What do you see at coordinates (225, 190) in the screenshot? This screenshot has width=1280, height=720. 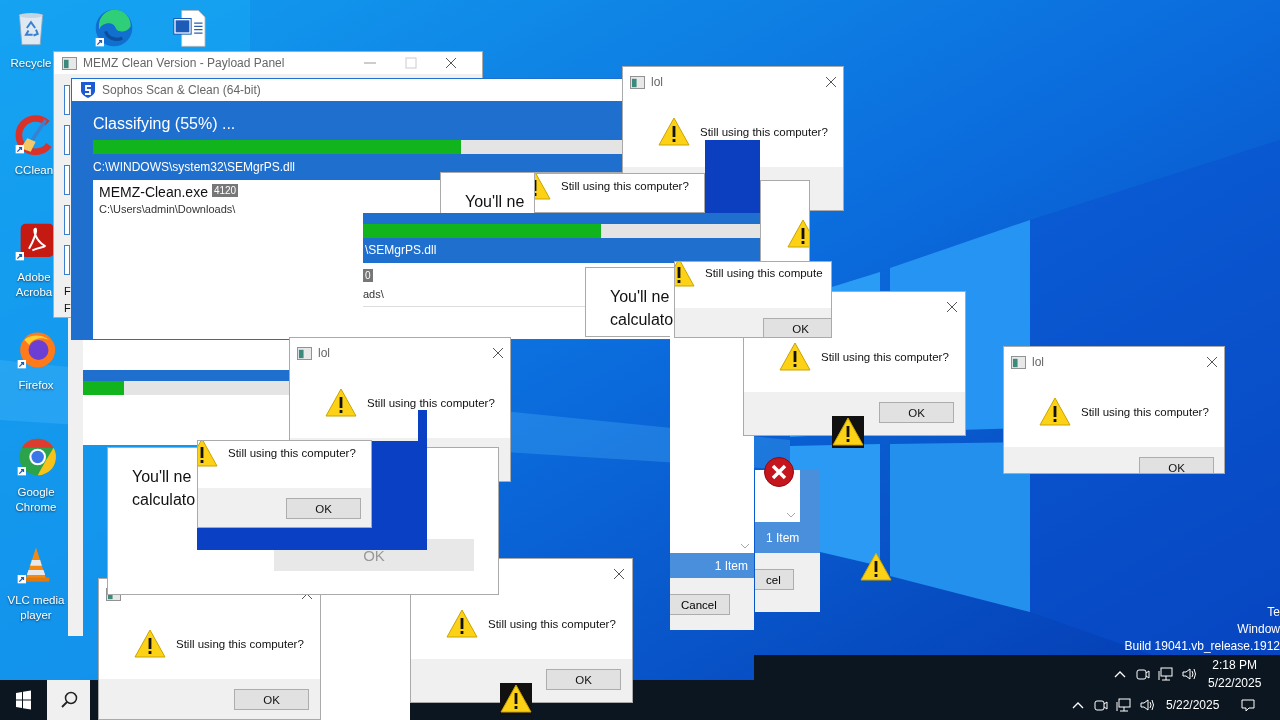 I see `process-id: 4120` at bounding box center [225, 190].